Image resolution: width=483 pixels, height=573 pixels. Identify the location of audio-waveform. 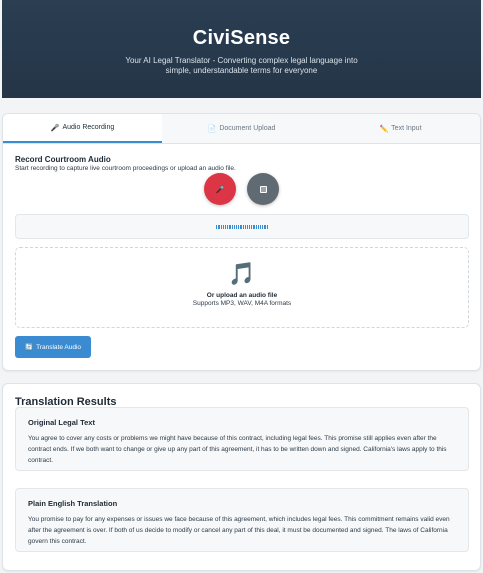
(242, 226).